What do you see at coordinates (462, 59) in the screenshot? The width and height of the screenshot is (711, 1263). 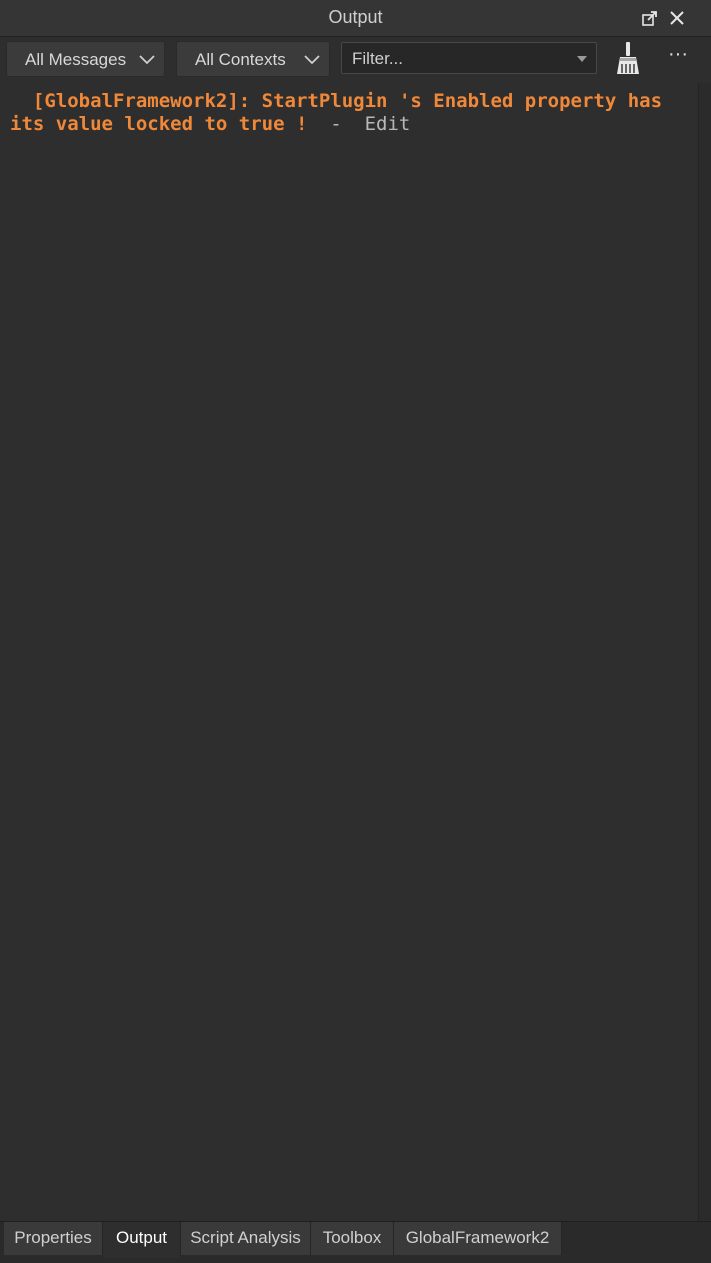 I see `filter-input` at bounding box center [462, 59].